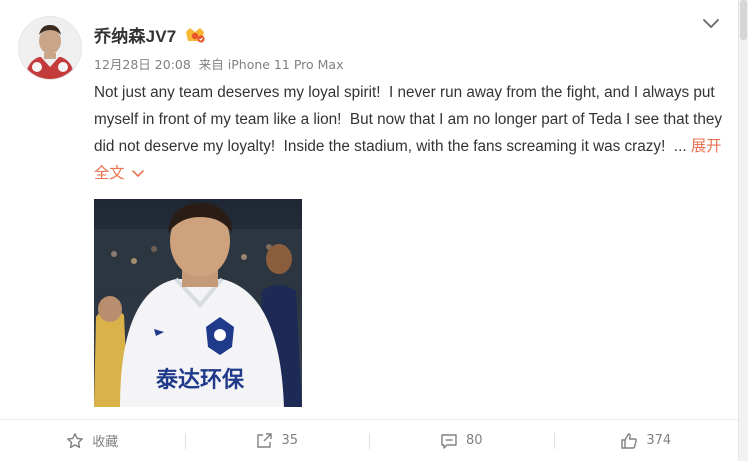 The width and height of the screenshot is (748, 461). I want to click on comment-button: 80, so click(461, 440).